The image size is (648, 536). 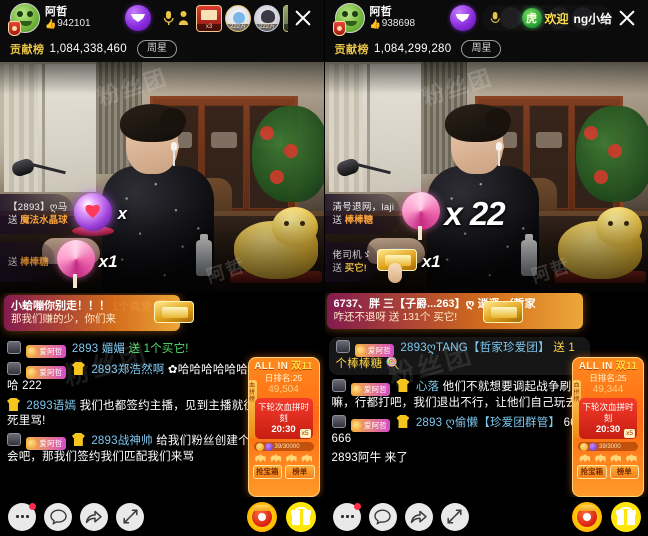 I want to click on gift-sender-name: 清号退网，laji, so click(x=363, y=207).